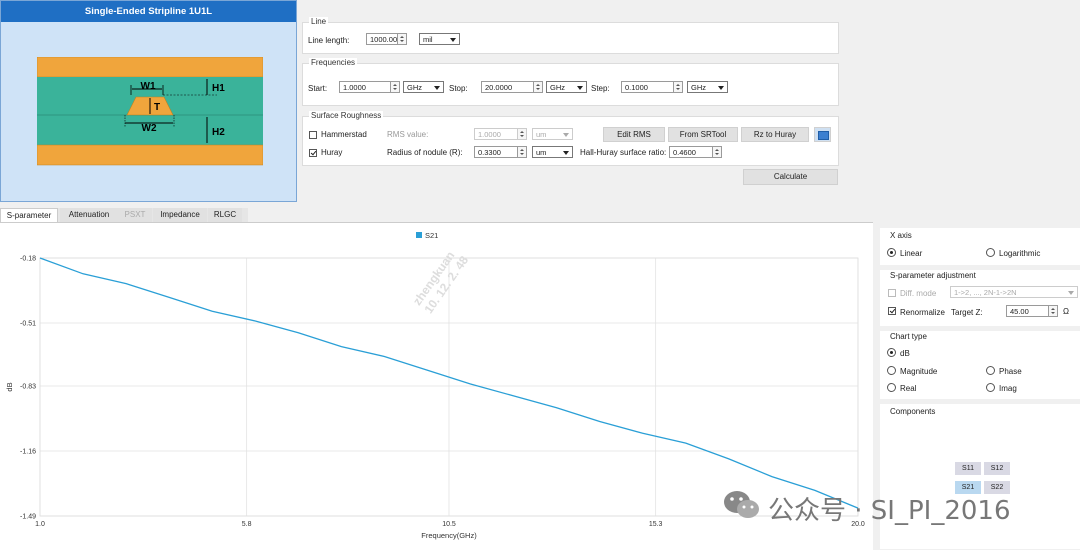  I want to click on line-length-label: Line length:, so click(329, 40).